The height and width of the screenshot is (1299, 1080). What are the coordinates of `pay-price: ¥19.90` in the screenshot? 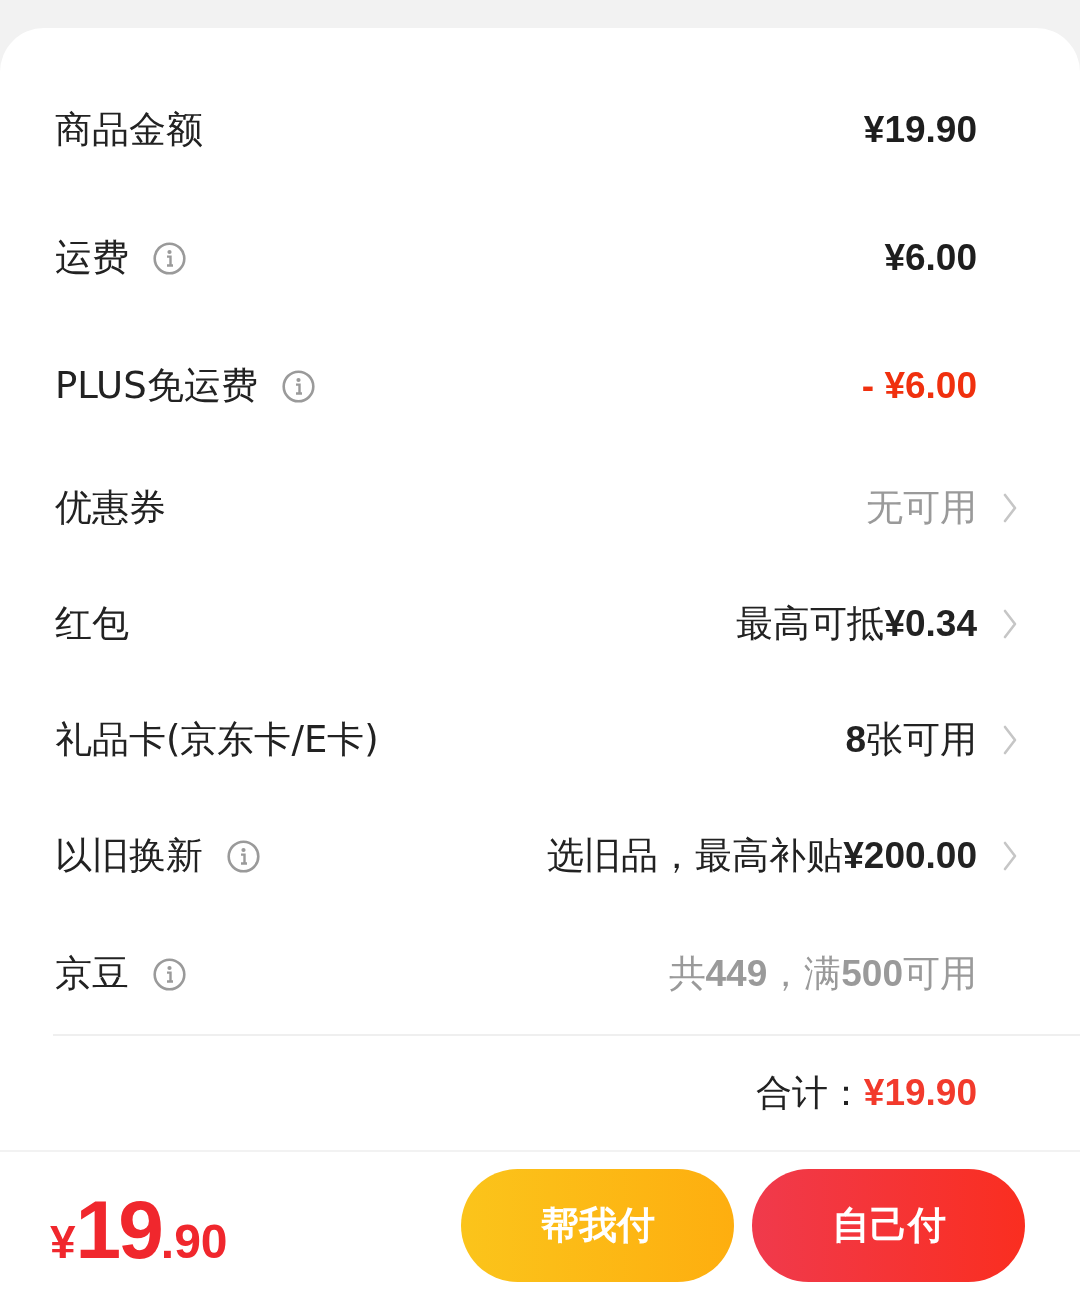 It's located at (139, 1229).